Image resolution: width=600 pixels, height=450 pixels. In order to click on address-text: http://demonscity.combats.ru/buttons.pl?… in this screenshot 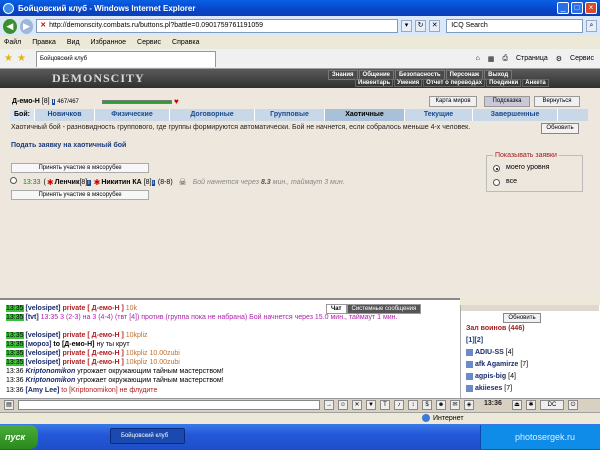, I will do `click(156, 25)`.